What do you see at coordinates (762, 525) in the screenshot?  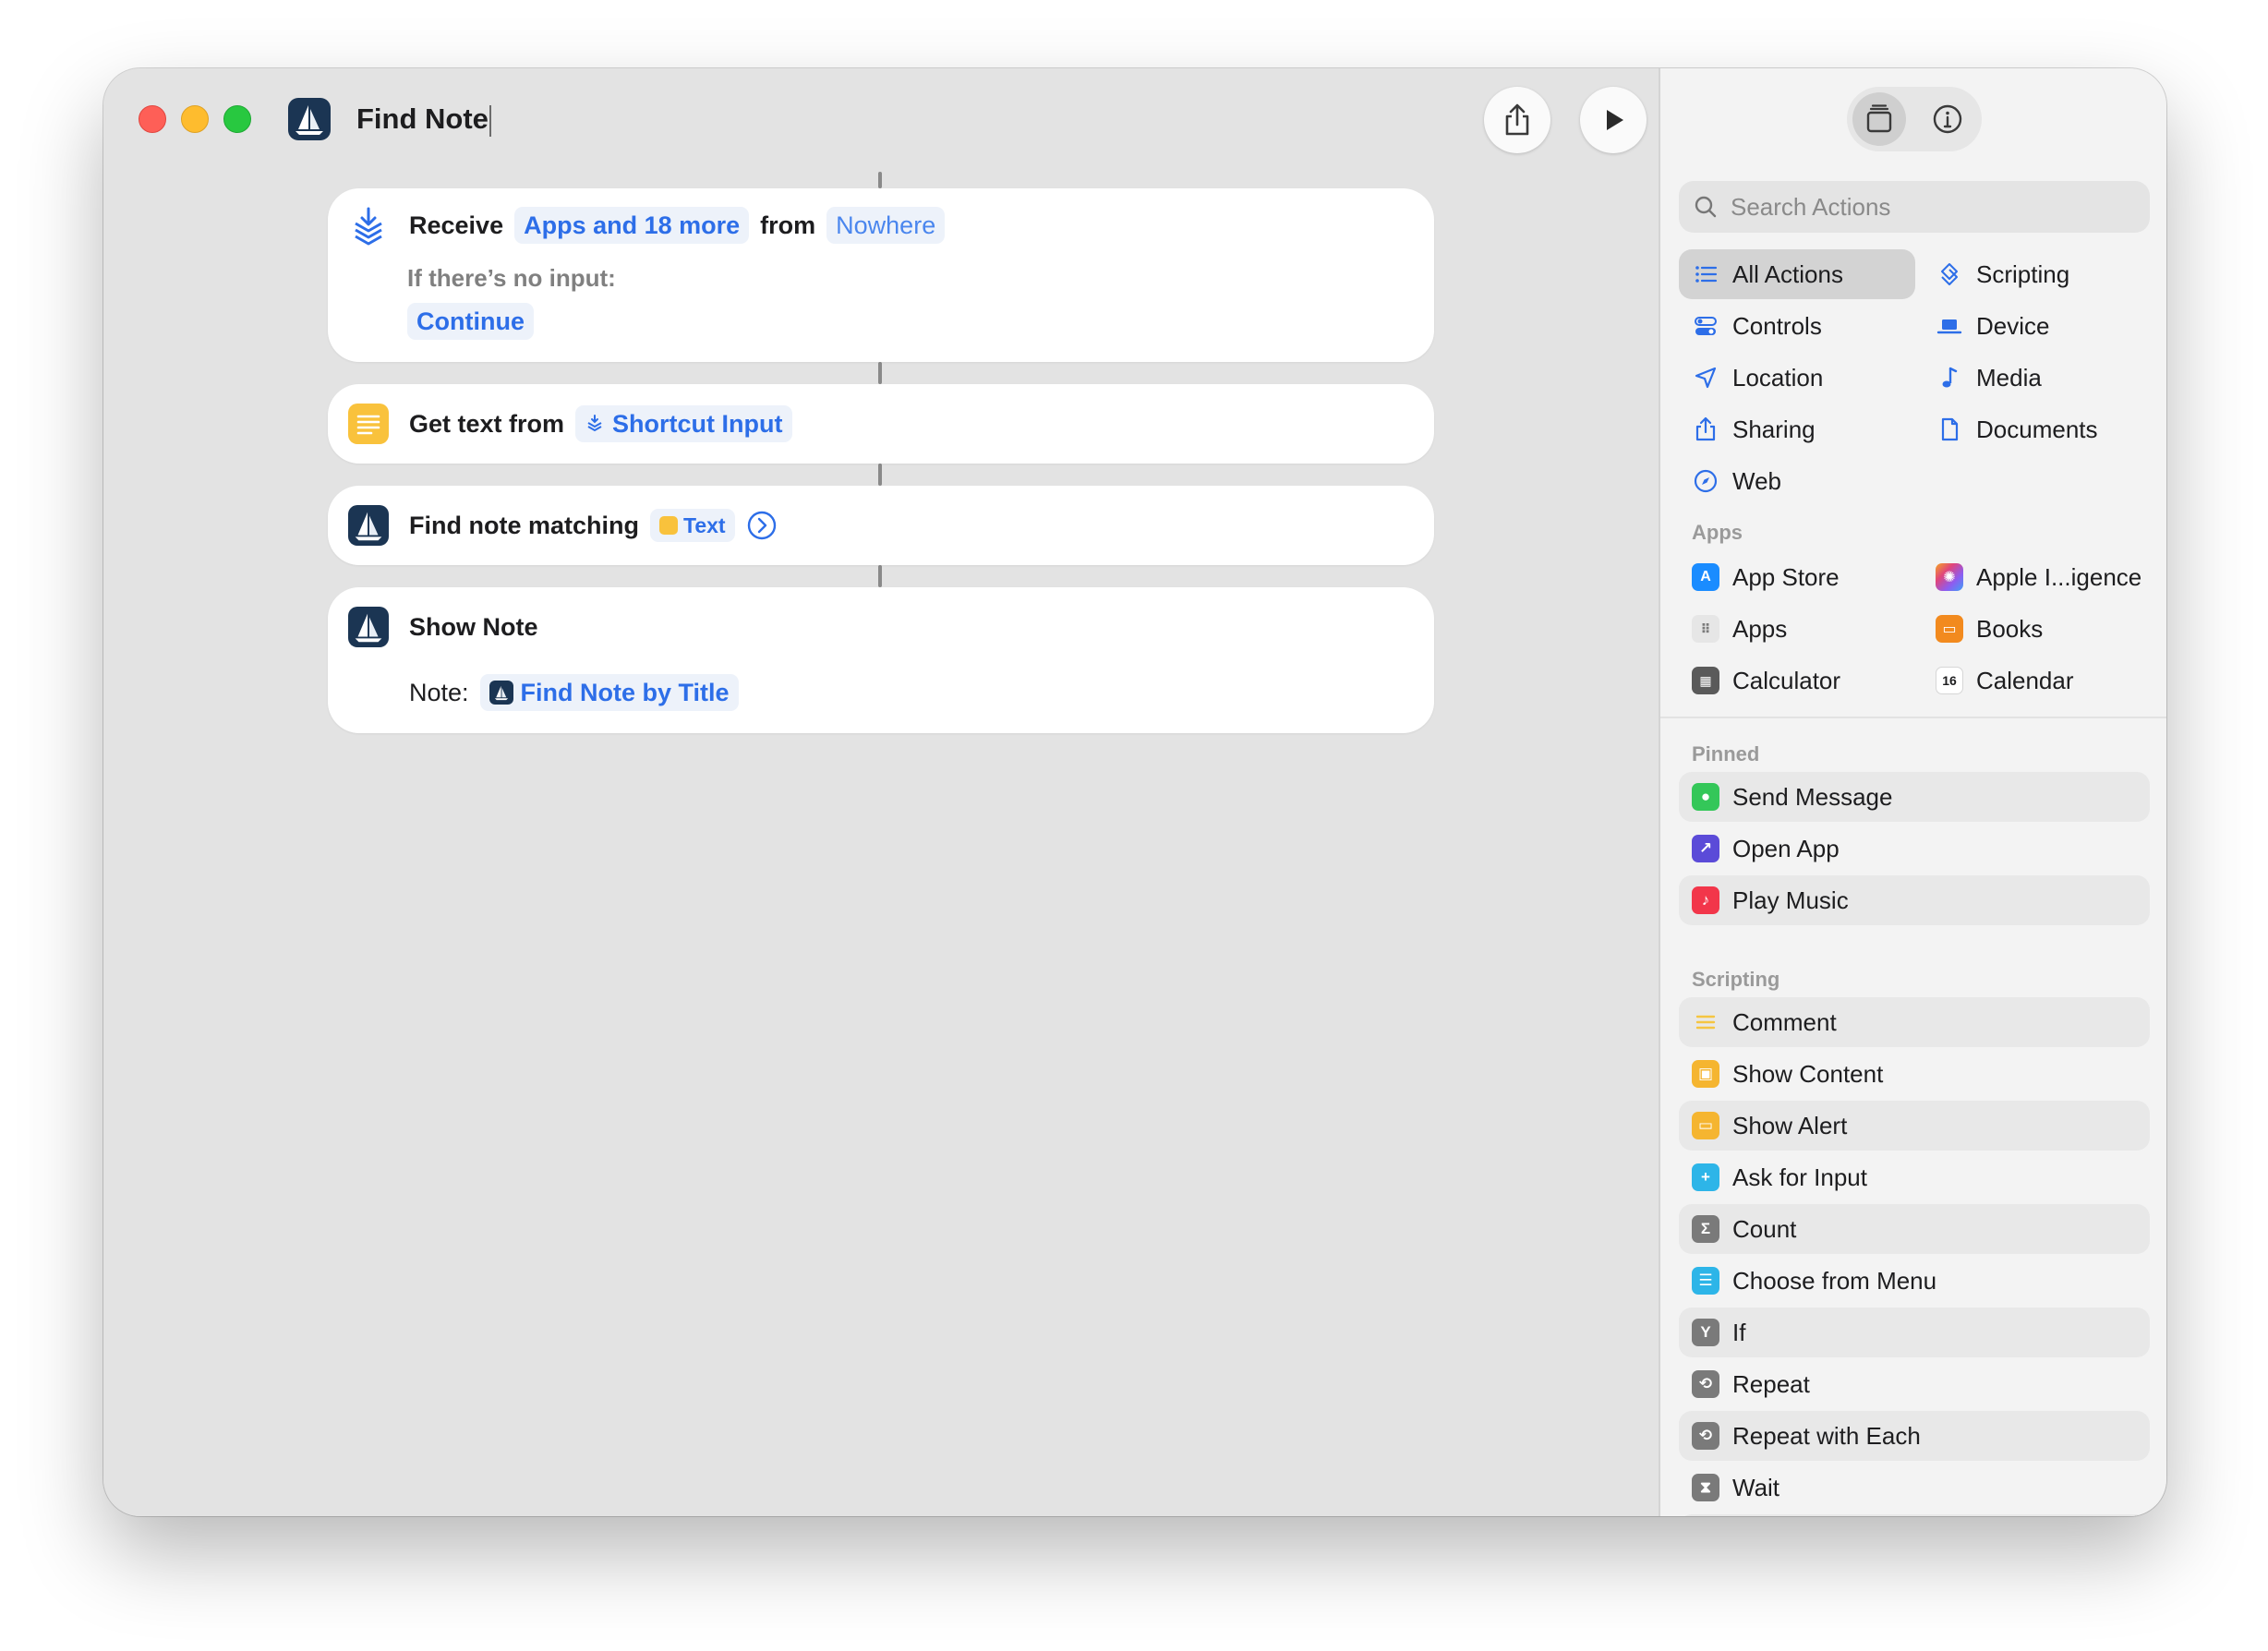 I see `chevron-right-circle-icon` at bounding box center [762, 525].